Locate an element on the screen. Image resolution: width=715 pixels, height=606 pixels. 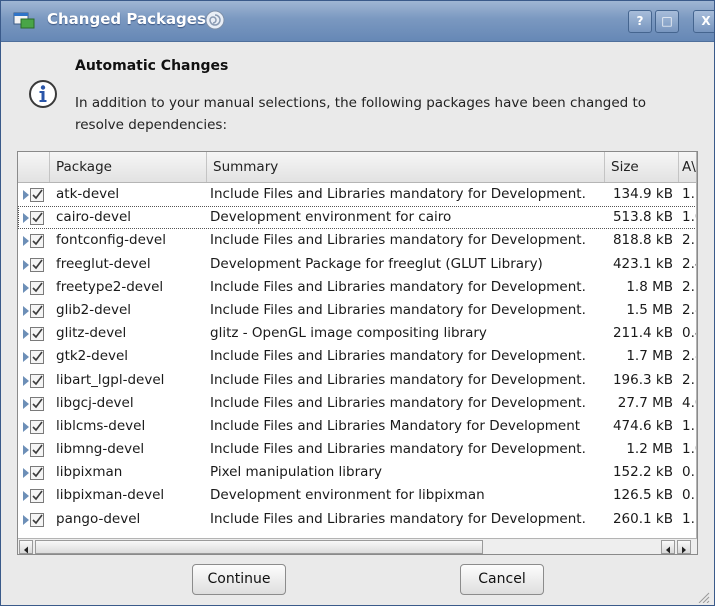
package-available-version: 2.4 is located at coordinates (689, 263).